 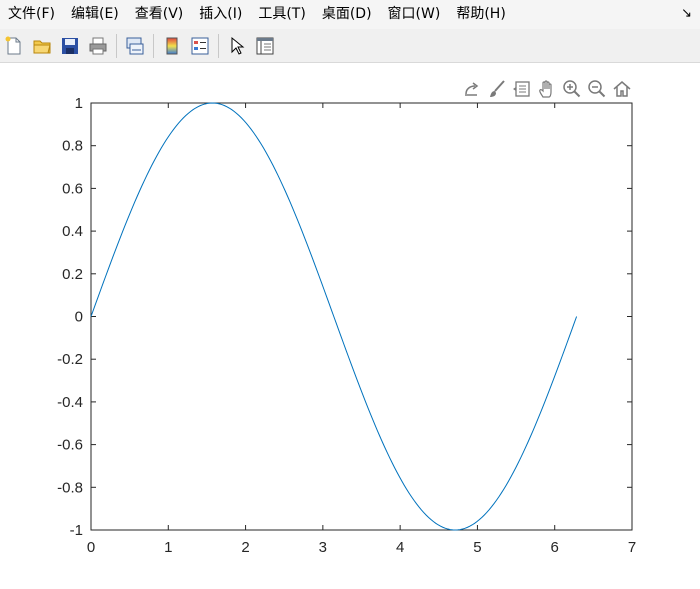 I want to click on open-file-icon, so click(x=42, y=46).